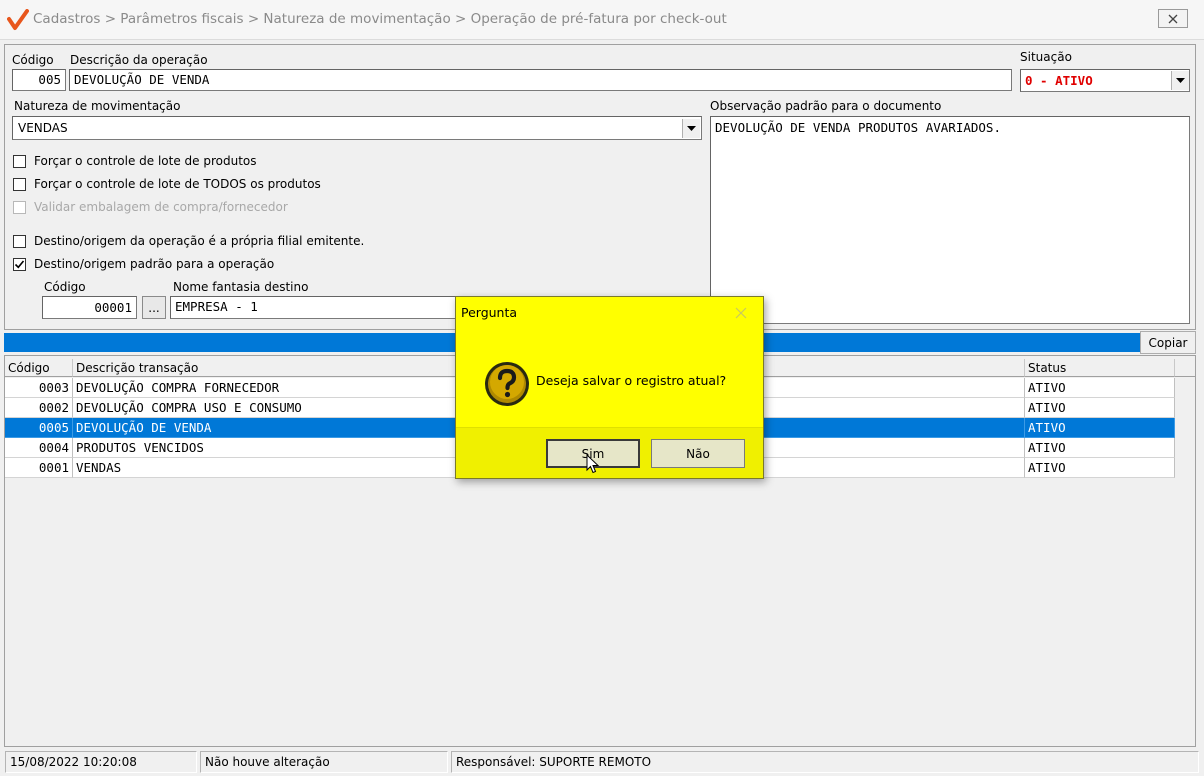  Describe the element at coordinates (65, 287) in the screenshot. I see `destino-codigo-label: Código` at that location.